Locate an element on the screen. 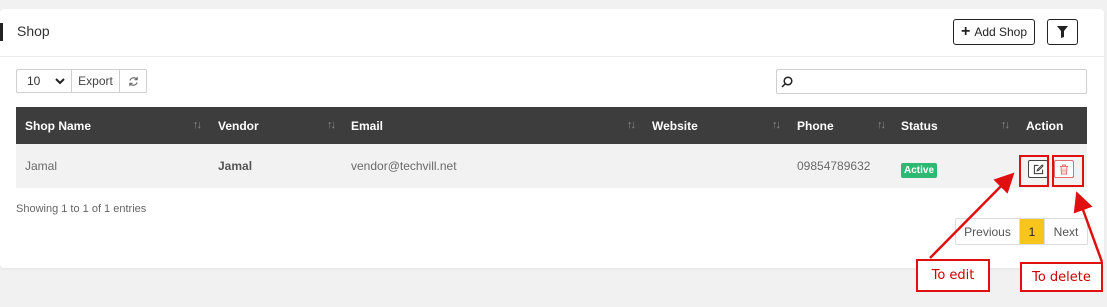 Image resolution: width=1107 pixels, height=307 pixels. delete-callout: To delete is located at coordinates (1061, 277).